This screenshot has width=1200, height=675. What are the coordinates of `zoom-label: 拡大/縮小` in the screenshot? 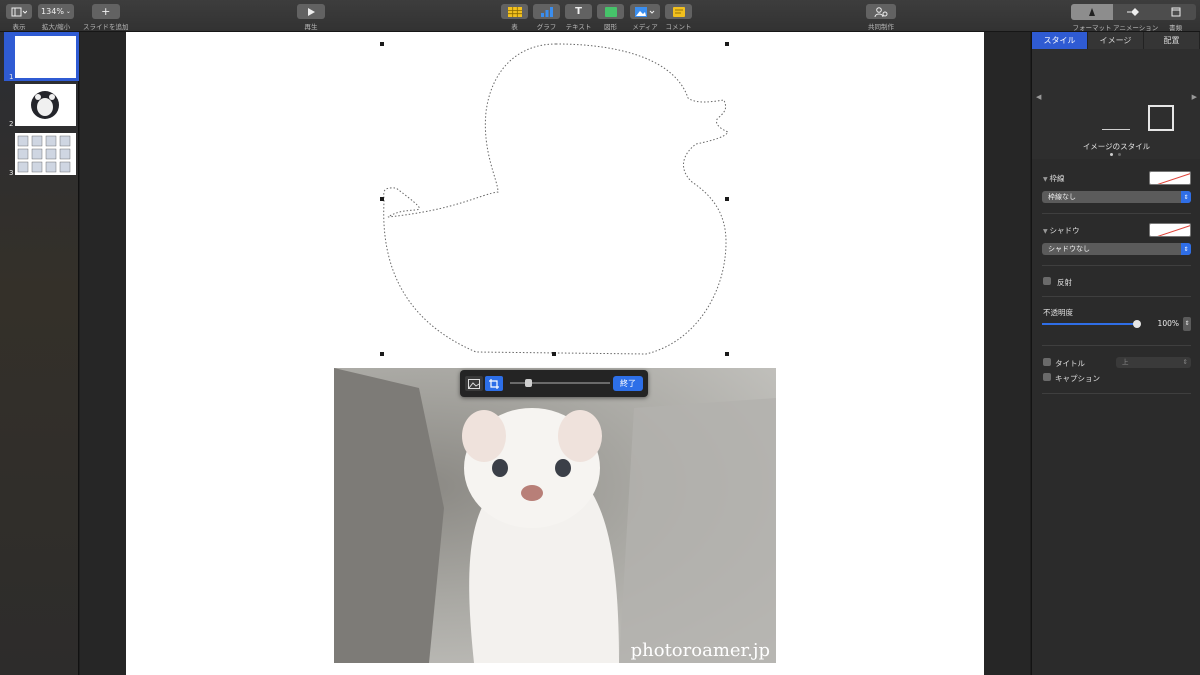 It's located at (56, 27).